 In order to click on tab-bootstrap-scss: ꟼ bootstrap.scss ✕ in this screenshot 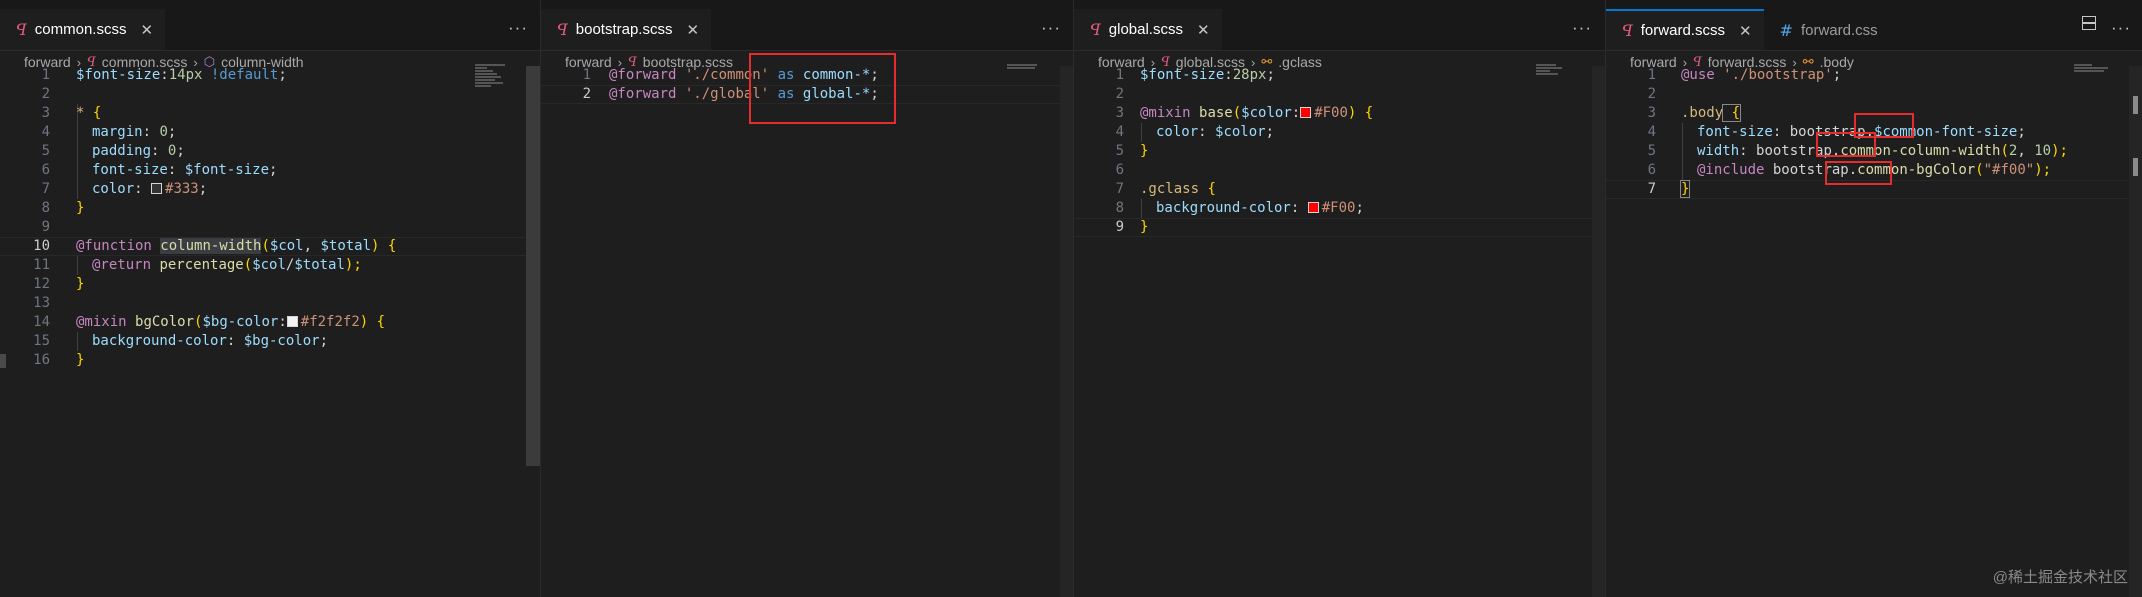, I will do `click(626, 29)`.